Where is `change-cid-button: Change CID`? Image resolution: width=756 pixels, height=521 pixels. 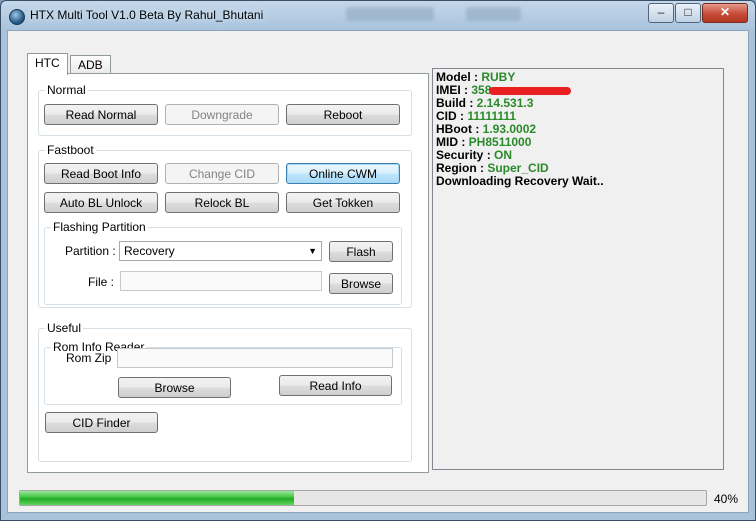
change-cid-button: Change CID is located at coordinates (222, 173).